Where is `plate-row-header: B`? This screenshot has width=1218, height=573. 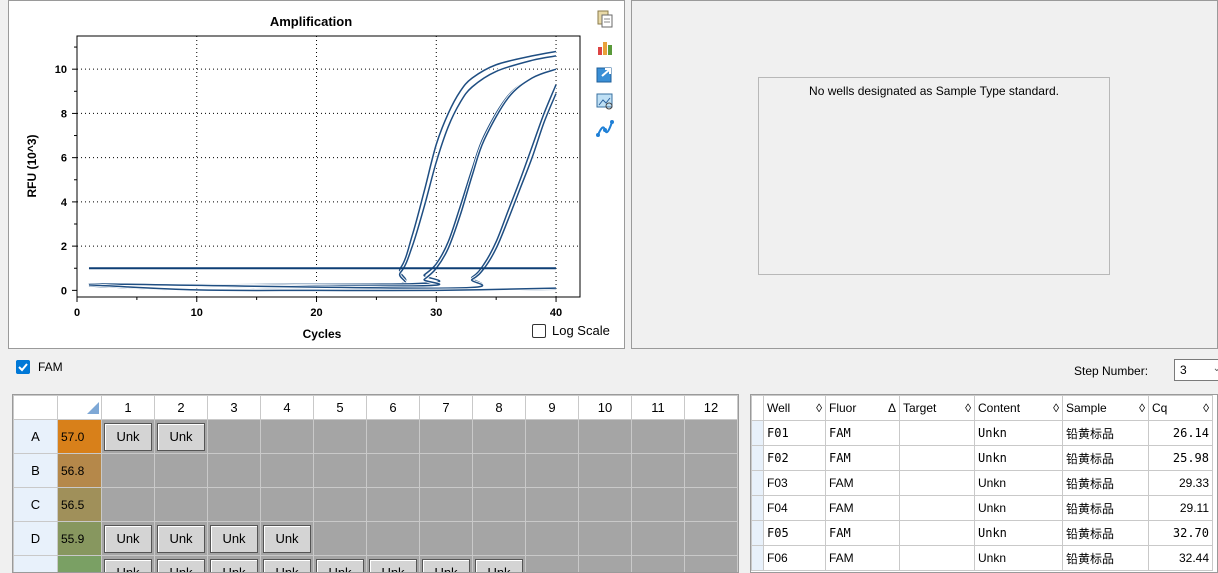 plate-row-header: B is located at coordinates (35, 470).